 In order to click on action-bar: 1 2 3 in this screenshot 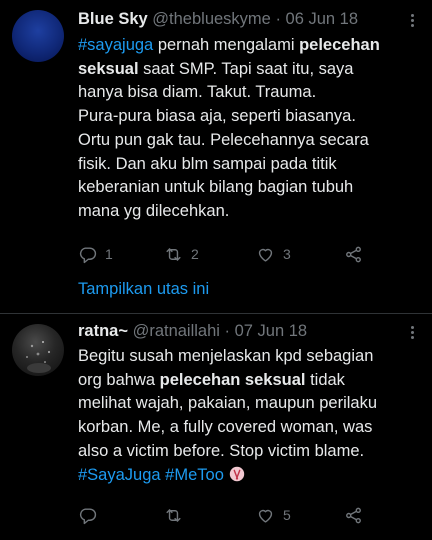, I will do `click(255, 254)`.